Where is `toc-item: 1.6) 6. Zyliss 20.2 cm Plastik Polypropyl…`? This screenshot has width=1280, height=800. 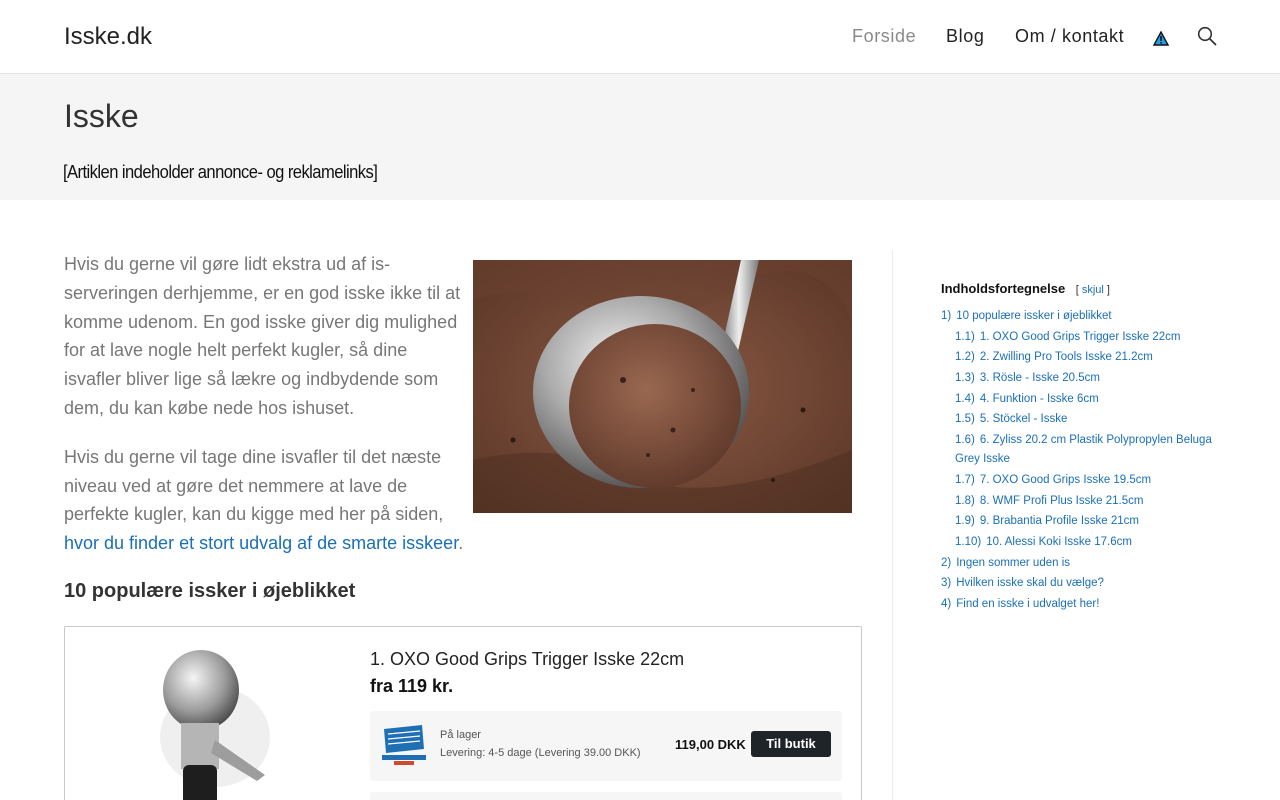
toc-item: 1.6) 6. Zyliss 20.2 cm Plastik Polypropyl… is located at coordinates (1081, 450).